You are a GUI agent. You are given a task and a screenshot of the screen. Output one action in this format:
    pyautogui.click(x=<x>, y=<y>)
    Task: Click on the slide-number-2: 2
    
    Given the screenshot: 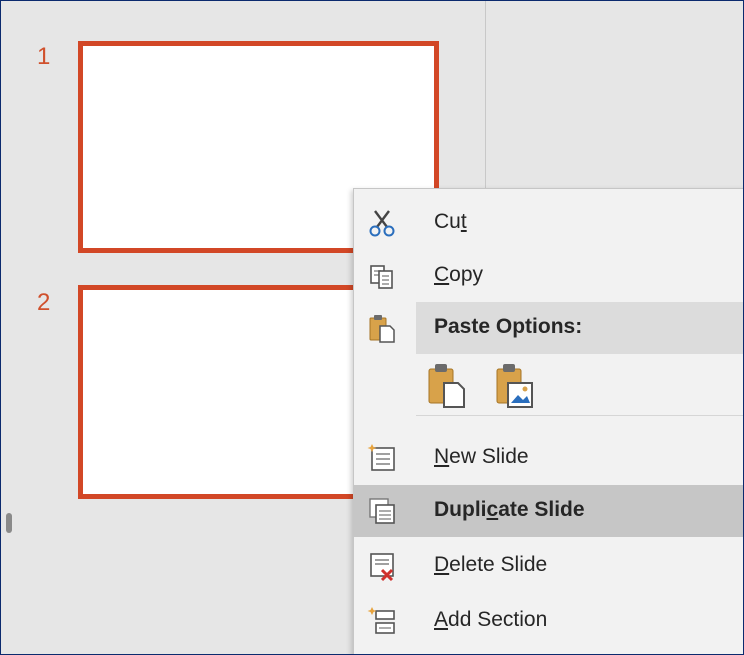 What is the action you would take?
    pyautogui.click(x=44, y=302)
    